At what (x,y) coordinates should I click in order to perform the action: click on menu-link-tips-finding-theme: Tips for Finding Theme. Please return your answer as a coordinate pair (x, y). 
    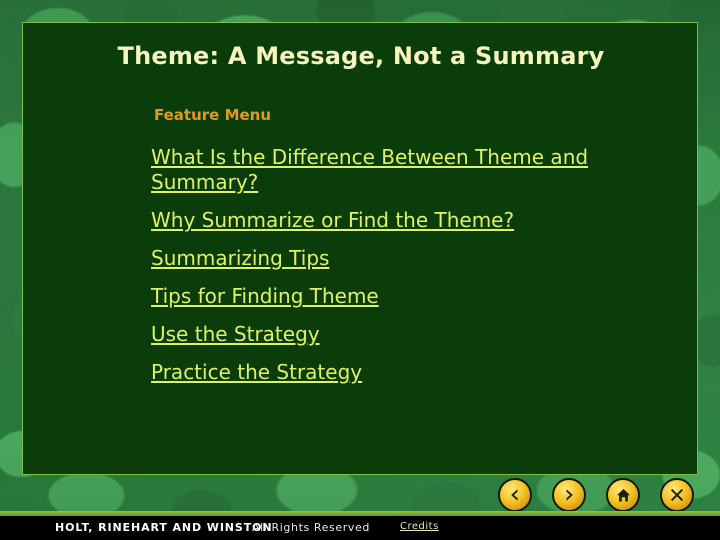
    Looking at the image, I should click on (265, 296).